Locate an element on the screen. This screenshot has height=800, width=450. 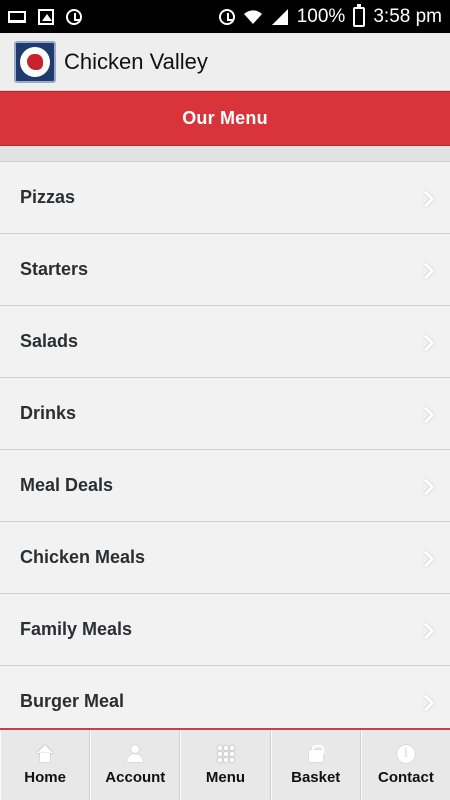
page-title: Our Menu is located at coordinates (225, 118).